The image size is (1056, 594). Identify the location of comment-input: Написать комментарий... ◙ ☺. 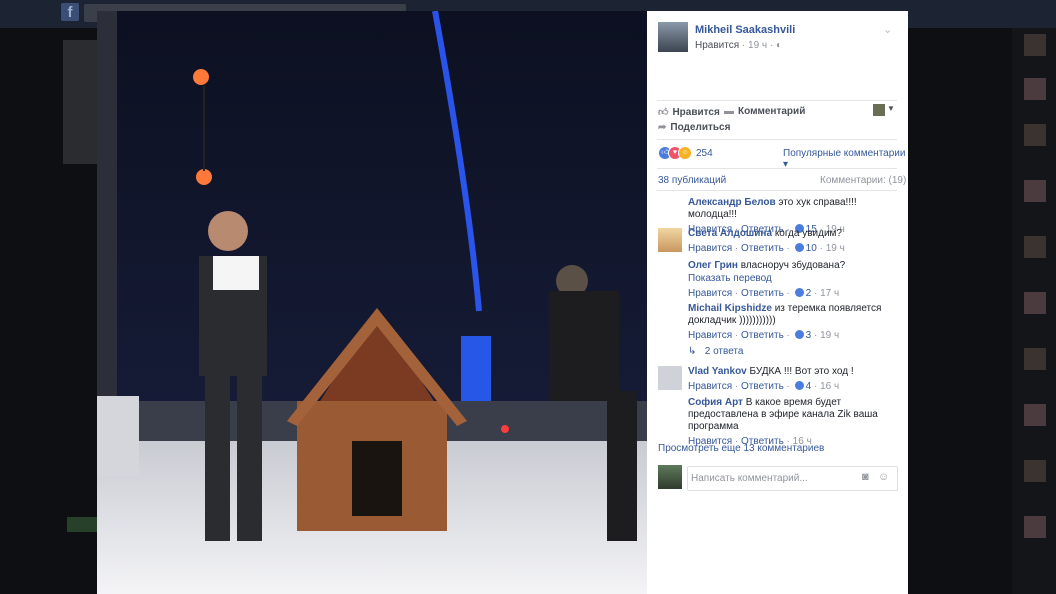
(792, 478).